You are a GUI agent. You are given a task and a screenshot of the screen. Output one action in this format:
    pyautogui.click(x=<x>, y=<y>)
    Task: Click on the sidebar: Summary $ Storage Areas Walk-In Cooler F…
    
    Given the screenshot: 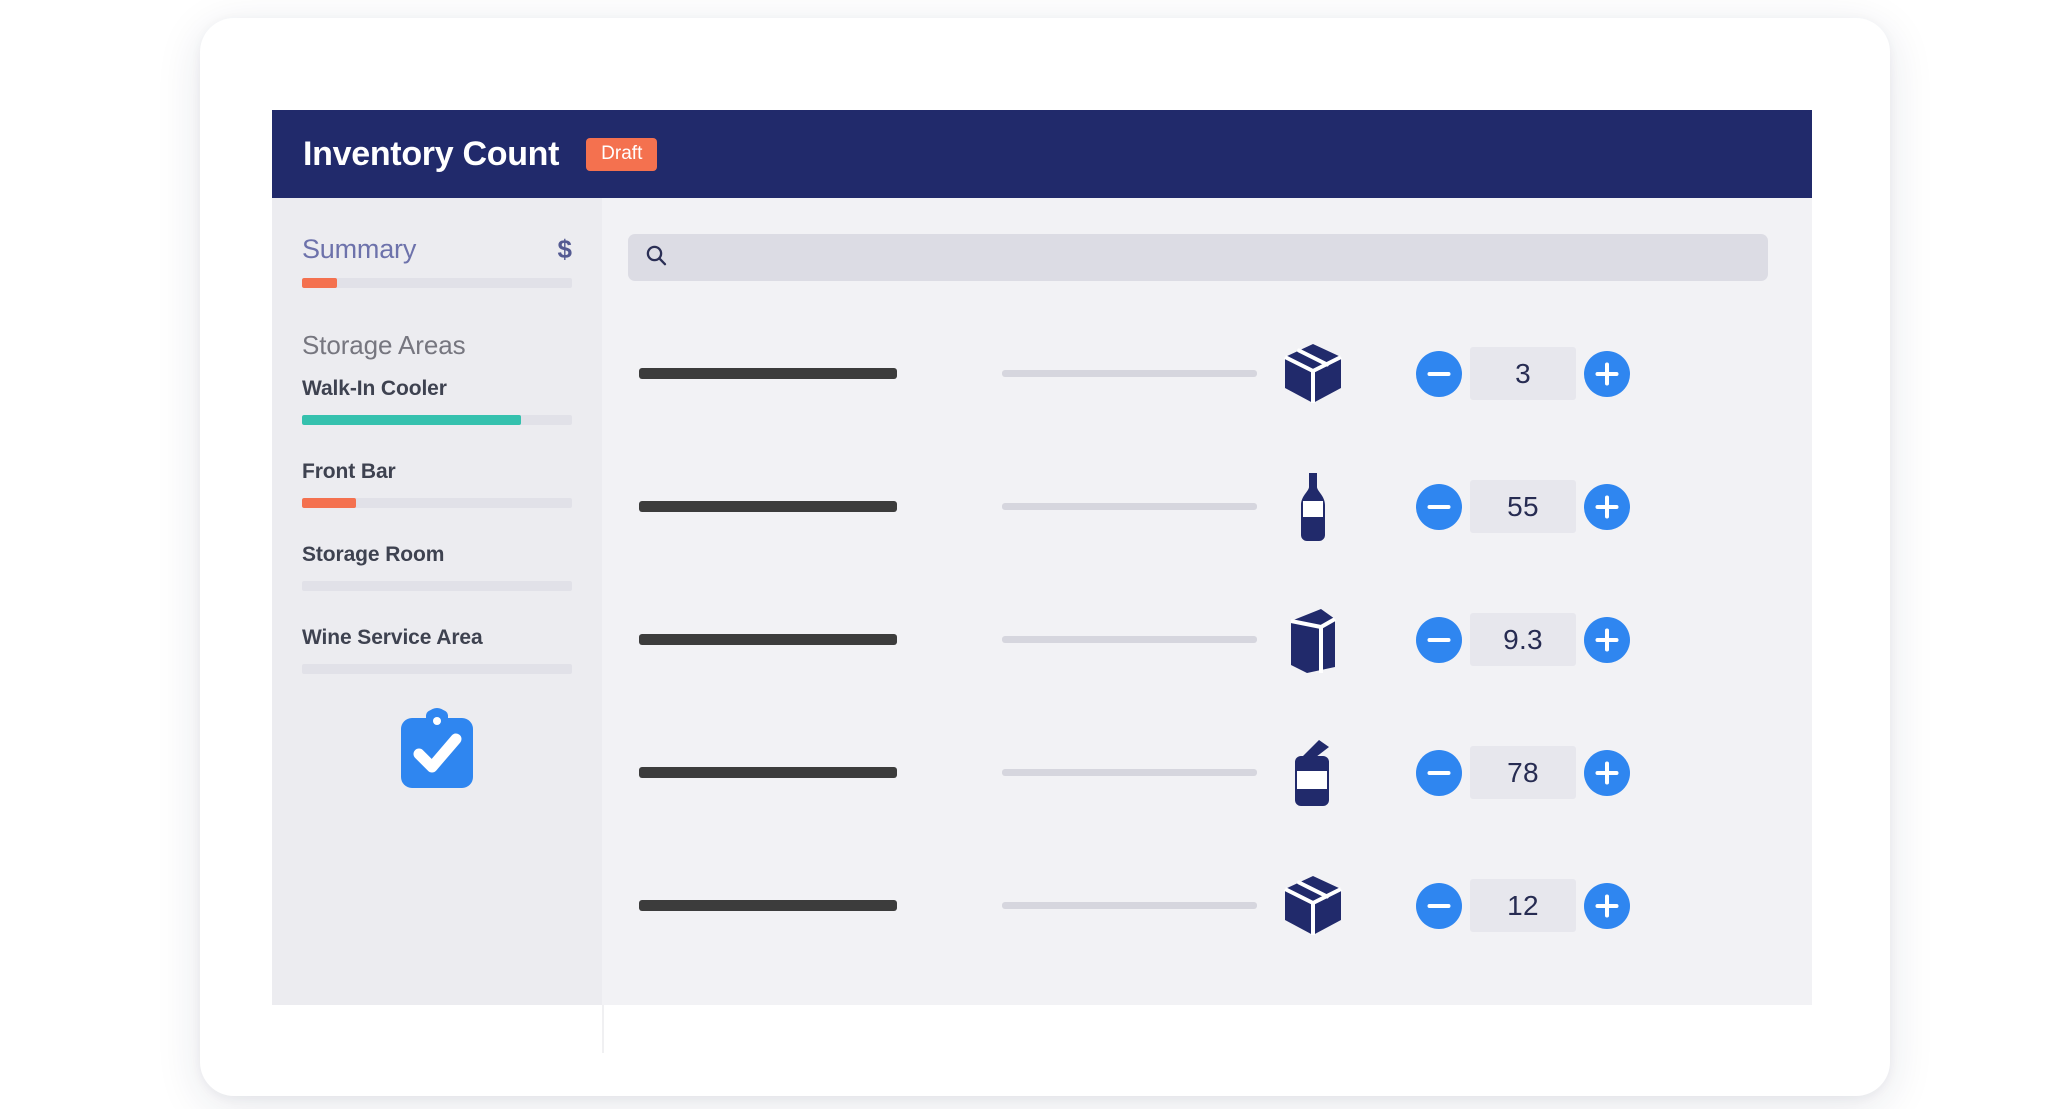 What is the action you would take?
    pyautogui.click(x=437, y=601)
    